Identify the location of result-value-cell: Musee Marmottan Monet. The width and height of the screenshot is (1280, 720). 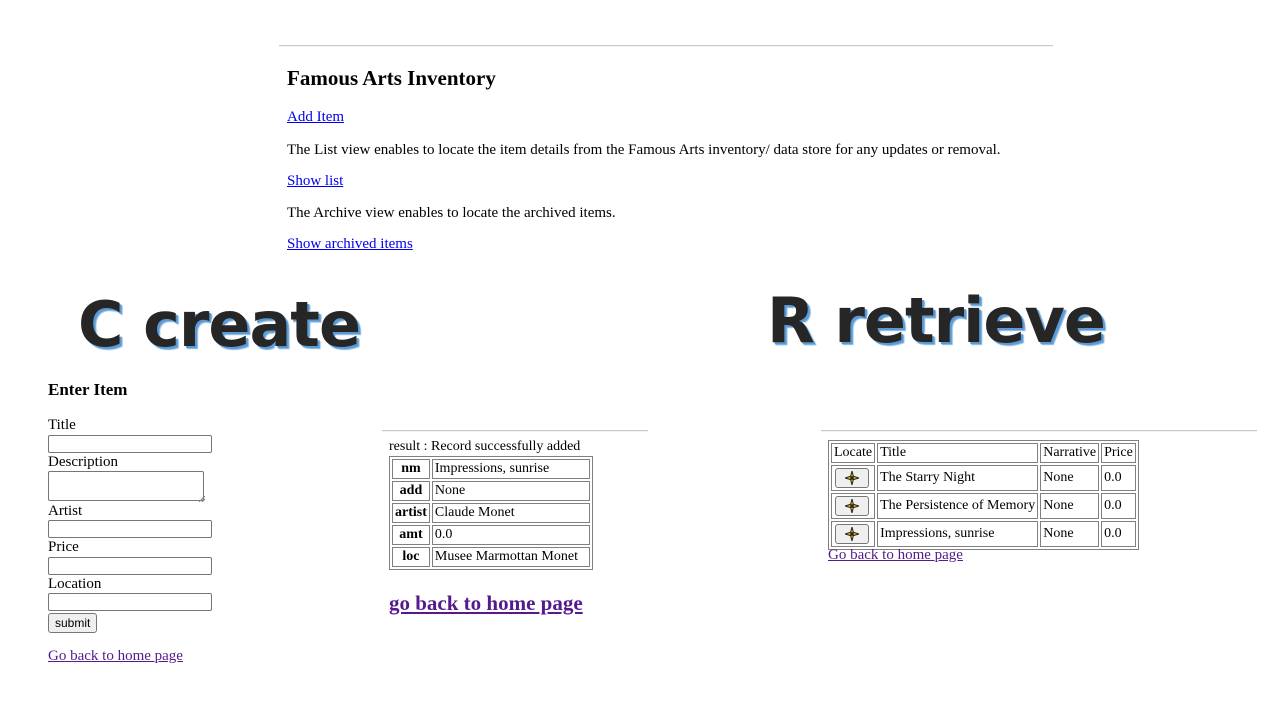
(510, 557).